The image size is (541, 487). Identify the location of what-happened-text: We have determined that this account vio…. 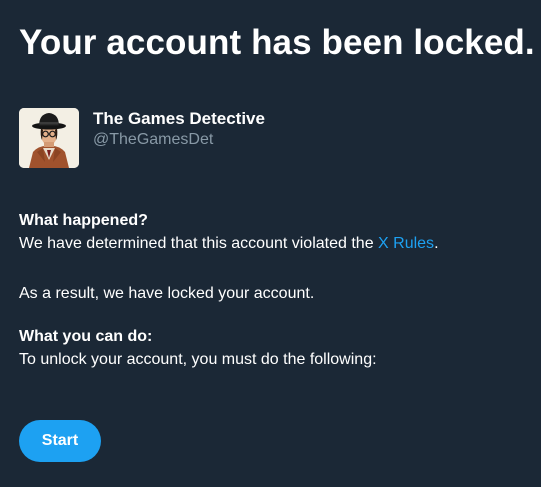
(229, 243).